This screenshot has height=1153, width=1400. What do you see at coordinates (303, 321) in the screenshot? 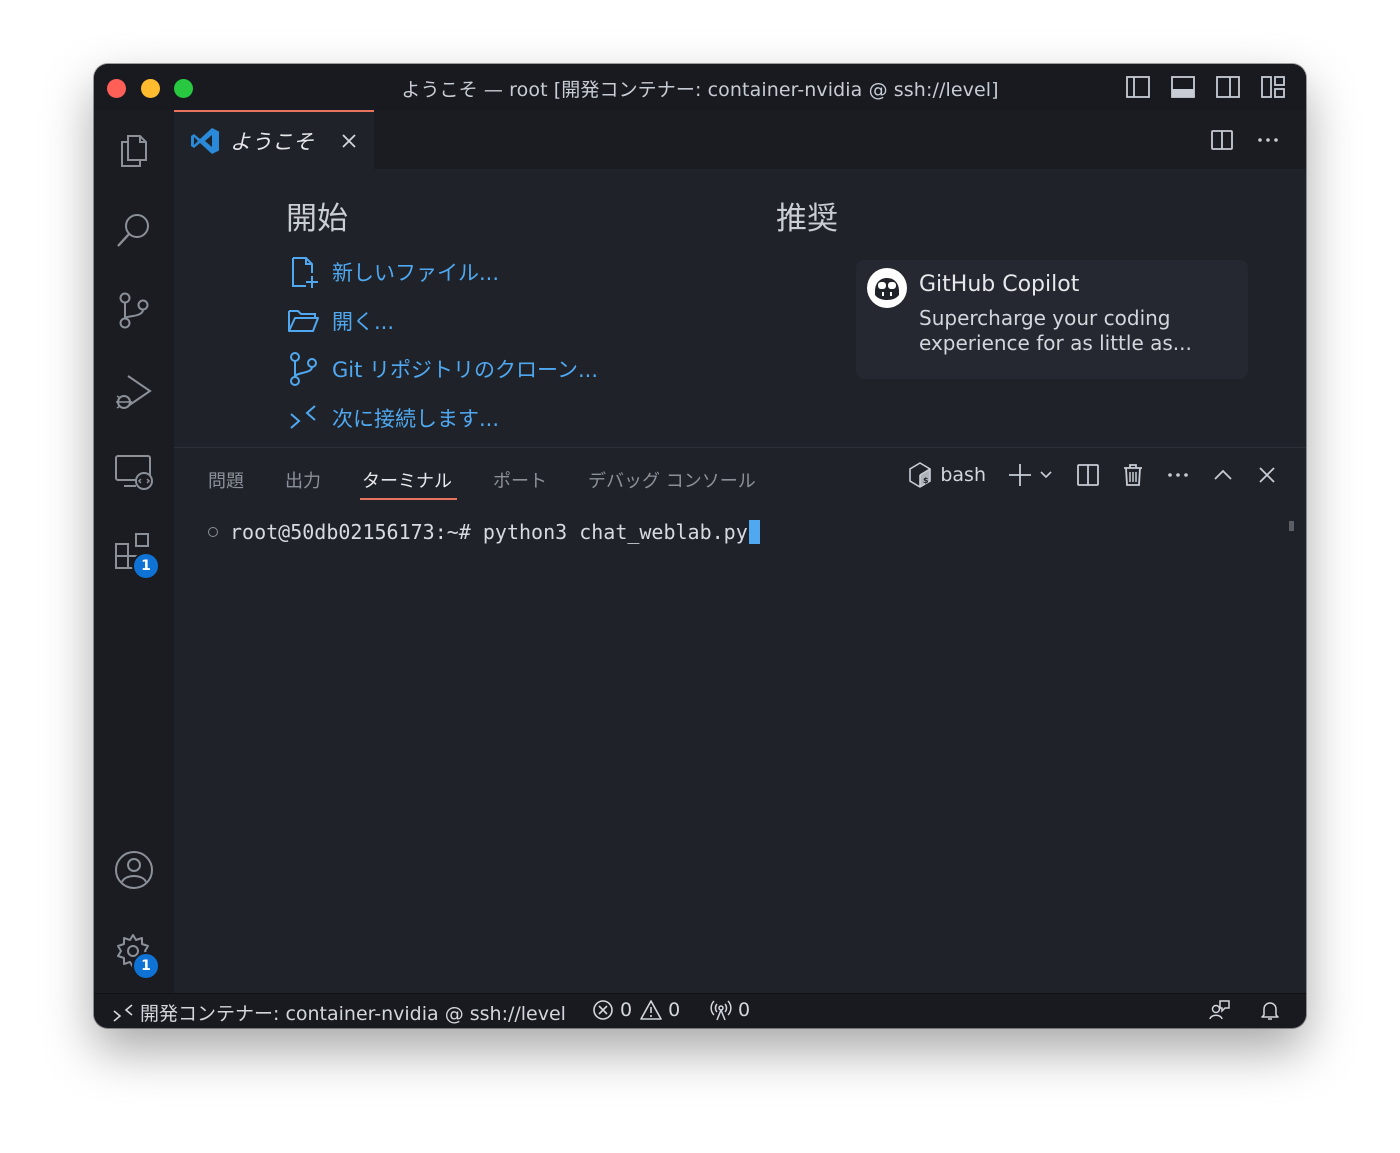
I see `open-folder-icon` at bounding box center [303, 321].